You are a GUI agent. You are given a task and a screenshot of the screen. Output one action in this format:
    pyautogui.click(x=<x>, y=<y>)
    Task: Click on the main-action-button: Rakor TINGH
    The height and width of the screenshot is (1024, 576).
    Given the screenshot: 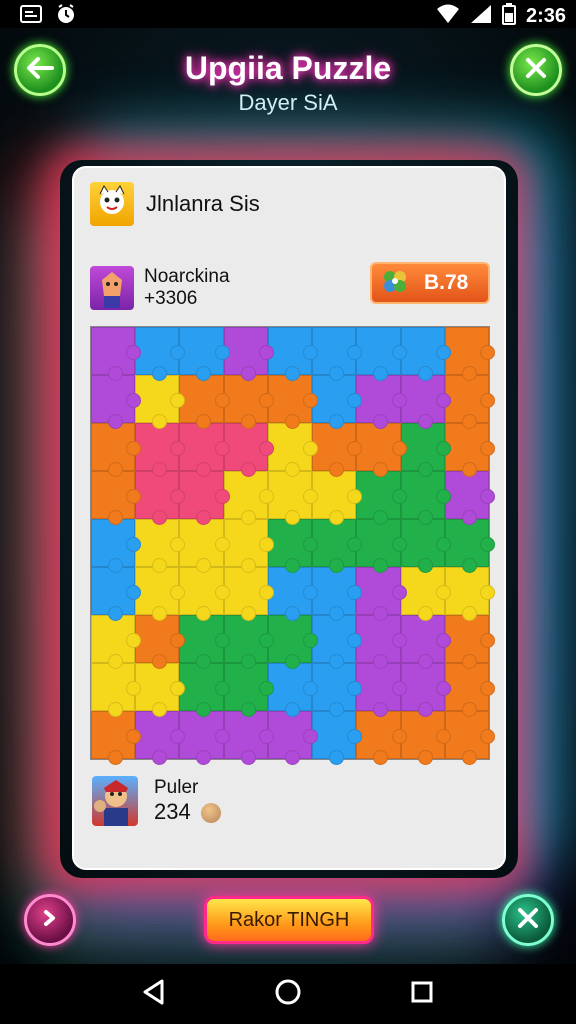 What is the action you would take?
    pyautogui.click(x=289, y=920)
    